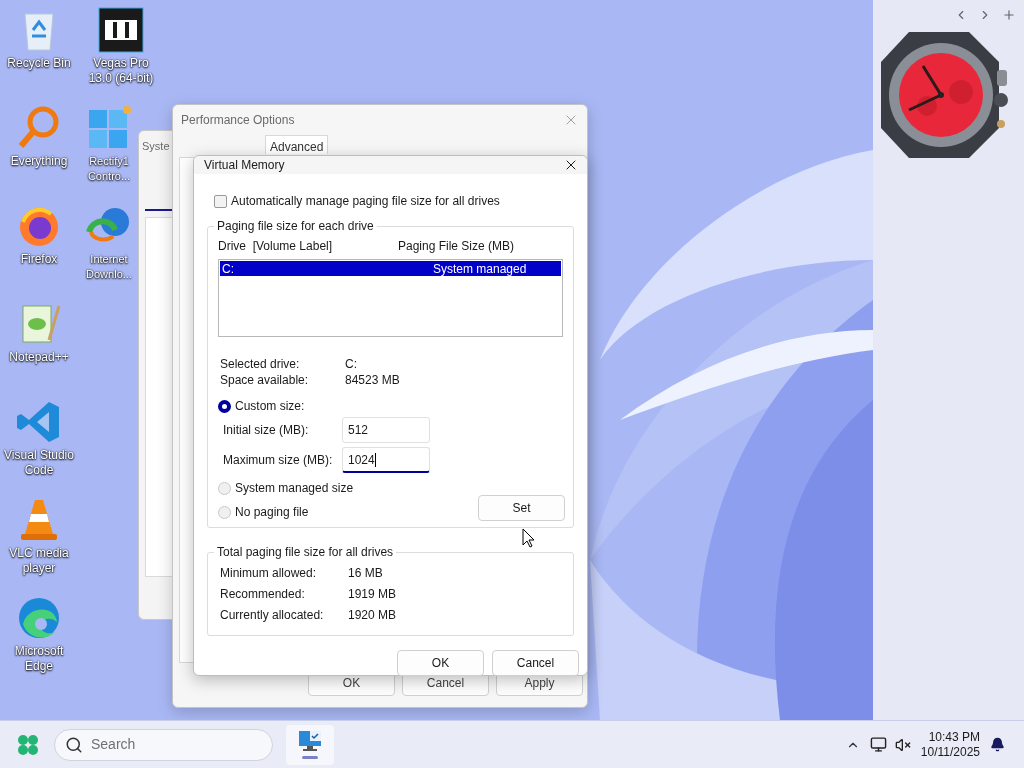 This screenshot has width=1024, height=768. Describe the element at coordinates (28, 744) in the screenshot. I see `start-icon` at that location.